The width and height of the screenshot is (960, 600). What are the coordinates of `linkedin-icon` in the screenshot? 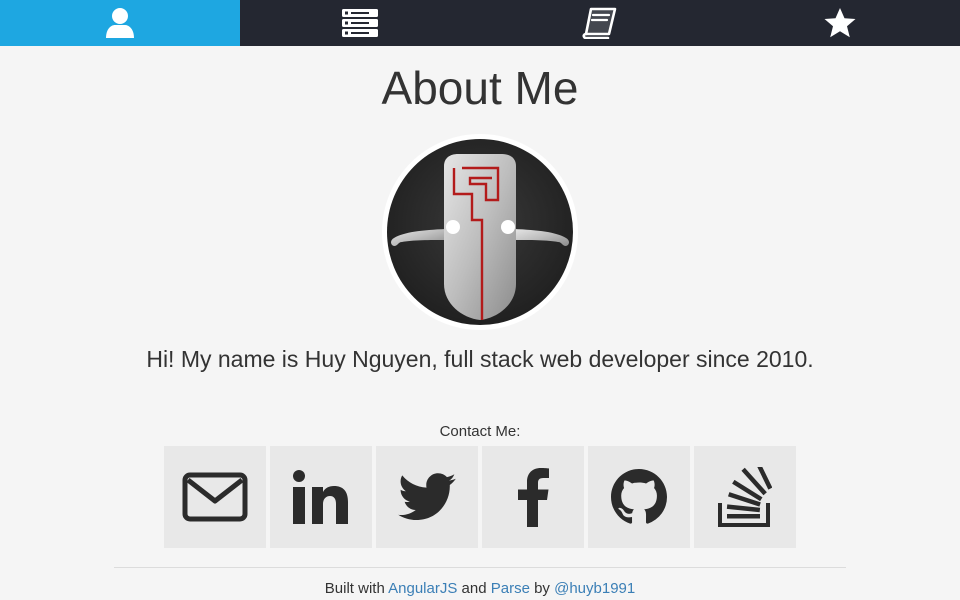 It's located at (320, 497).